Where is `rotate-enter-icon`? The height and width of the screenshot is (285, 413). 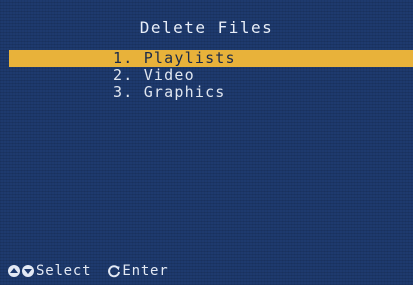 rotate-enter-icon is located at coordinates (114, 271).